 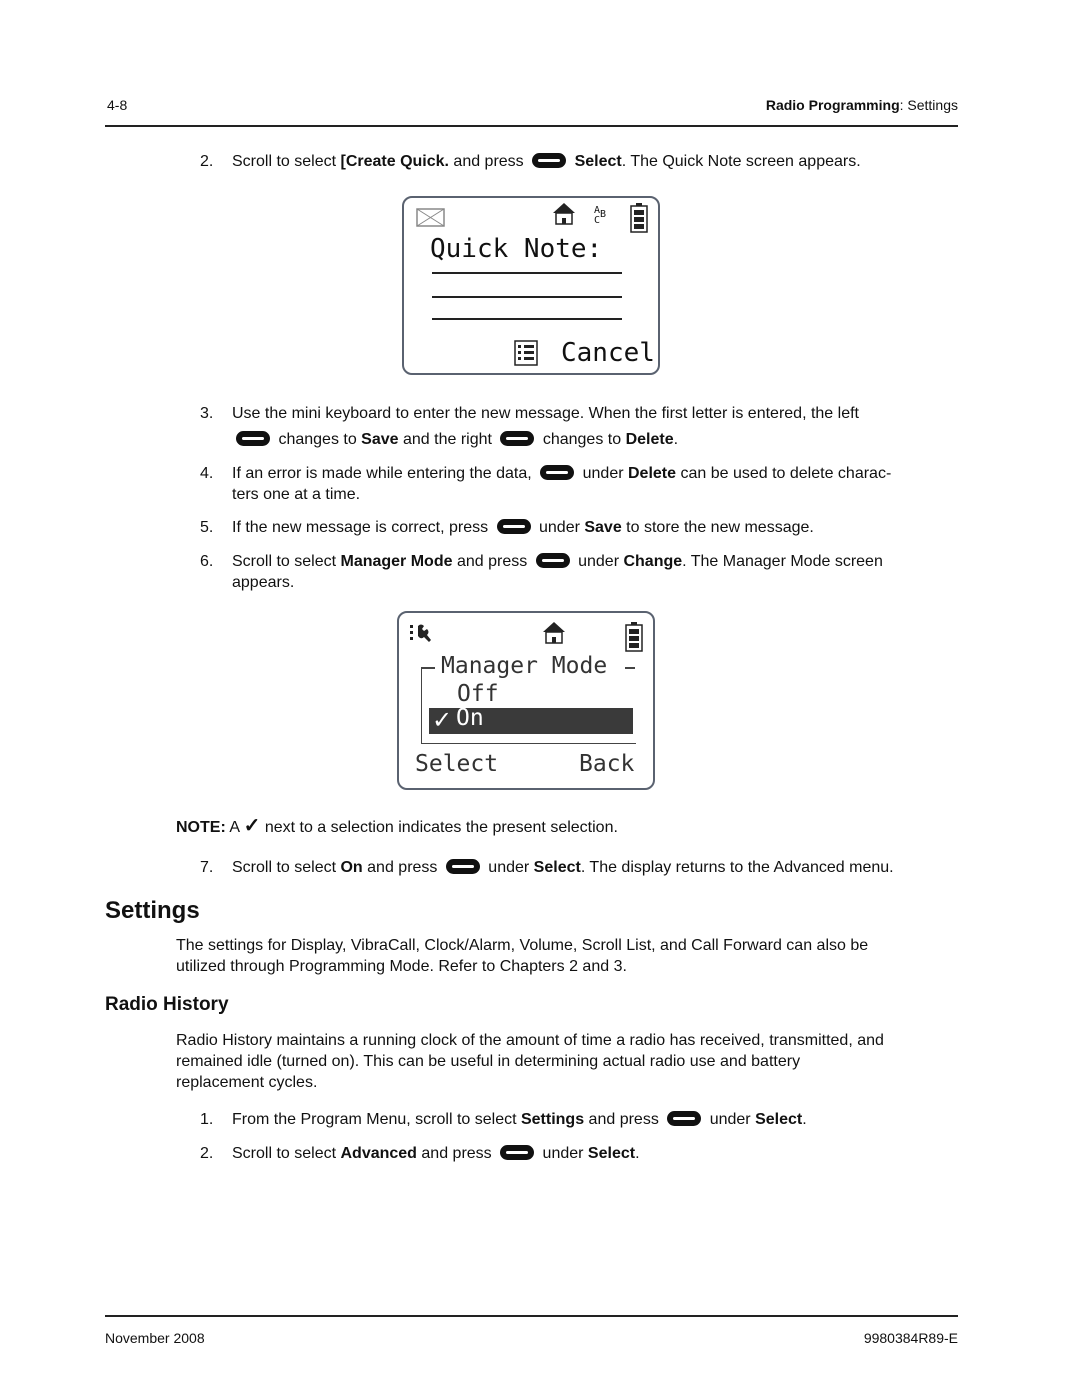 I want to click on footer-date: November 2008, so click(x=155, y=1338).